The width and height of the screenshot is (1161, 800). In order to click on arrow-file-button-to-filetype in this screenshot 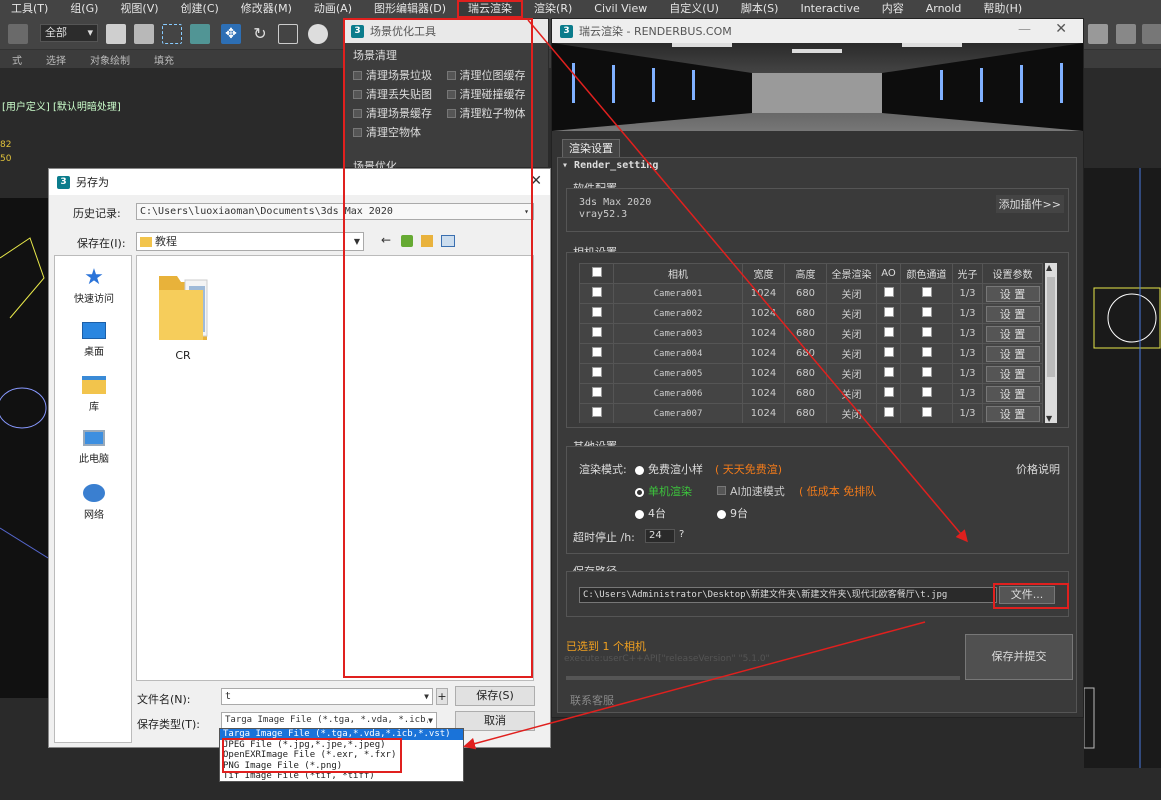, I will do `click(694, 685)`.